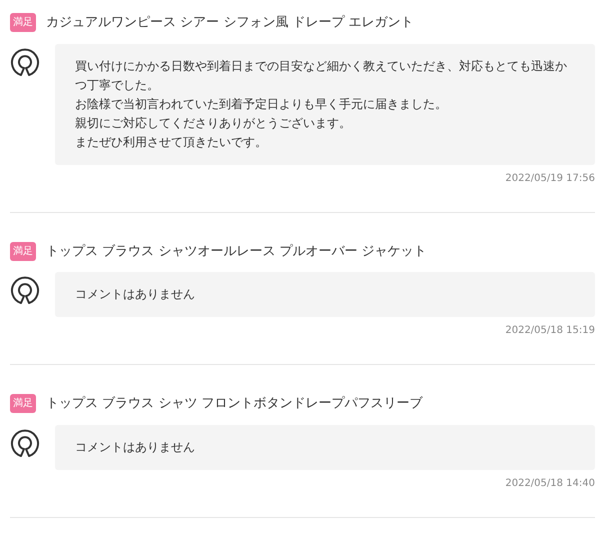 This screenshot has height=538, width=610. What do you see at coordinates (236, 251) in the screenshot?
I see `product-title: トップス ブラウス シャツオールレース プルオーバー ジャケット` at bounding box center [236, 251].